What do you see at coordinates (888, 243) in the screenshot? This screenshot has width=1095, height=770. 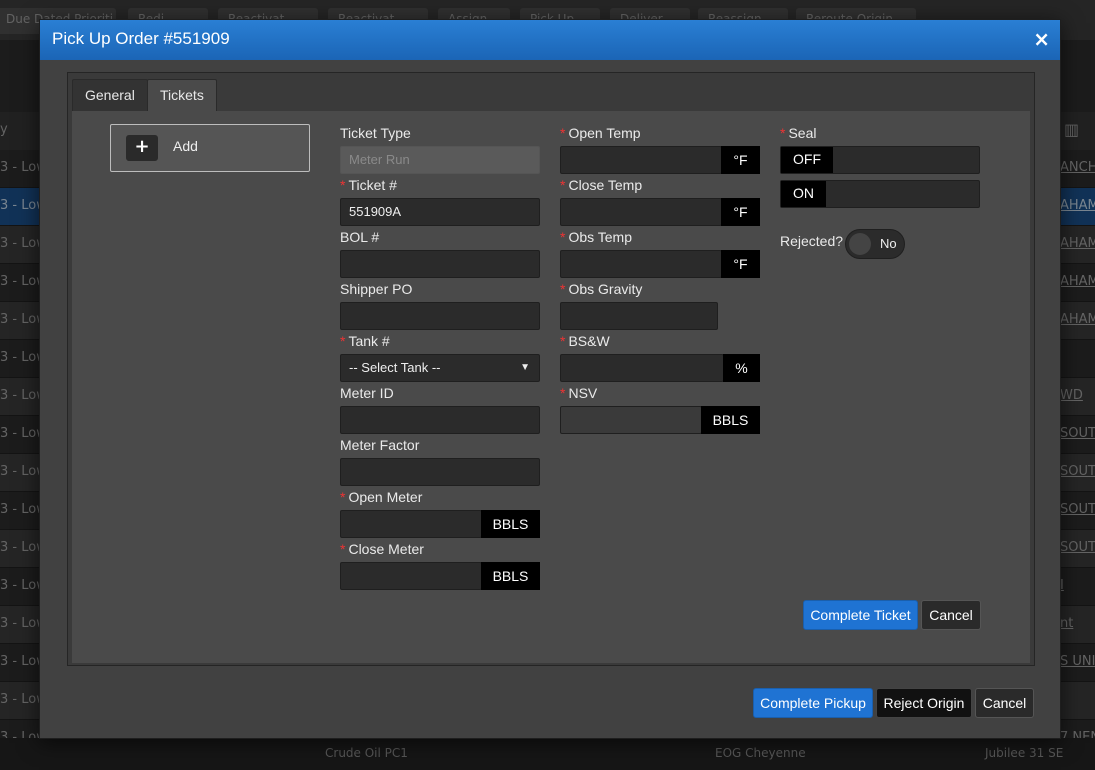 I see `rejected-value: No` at bounding box center [888, 243].